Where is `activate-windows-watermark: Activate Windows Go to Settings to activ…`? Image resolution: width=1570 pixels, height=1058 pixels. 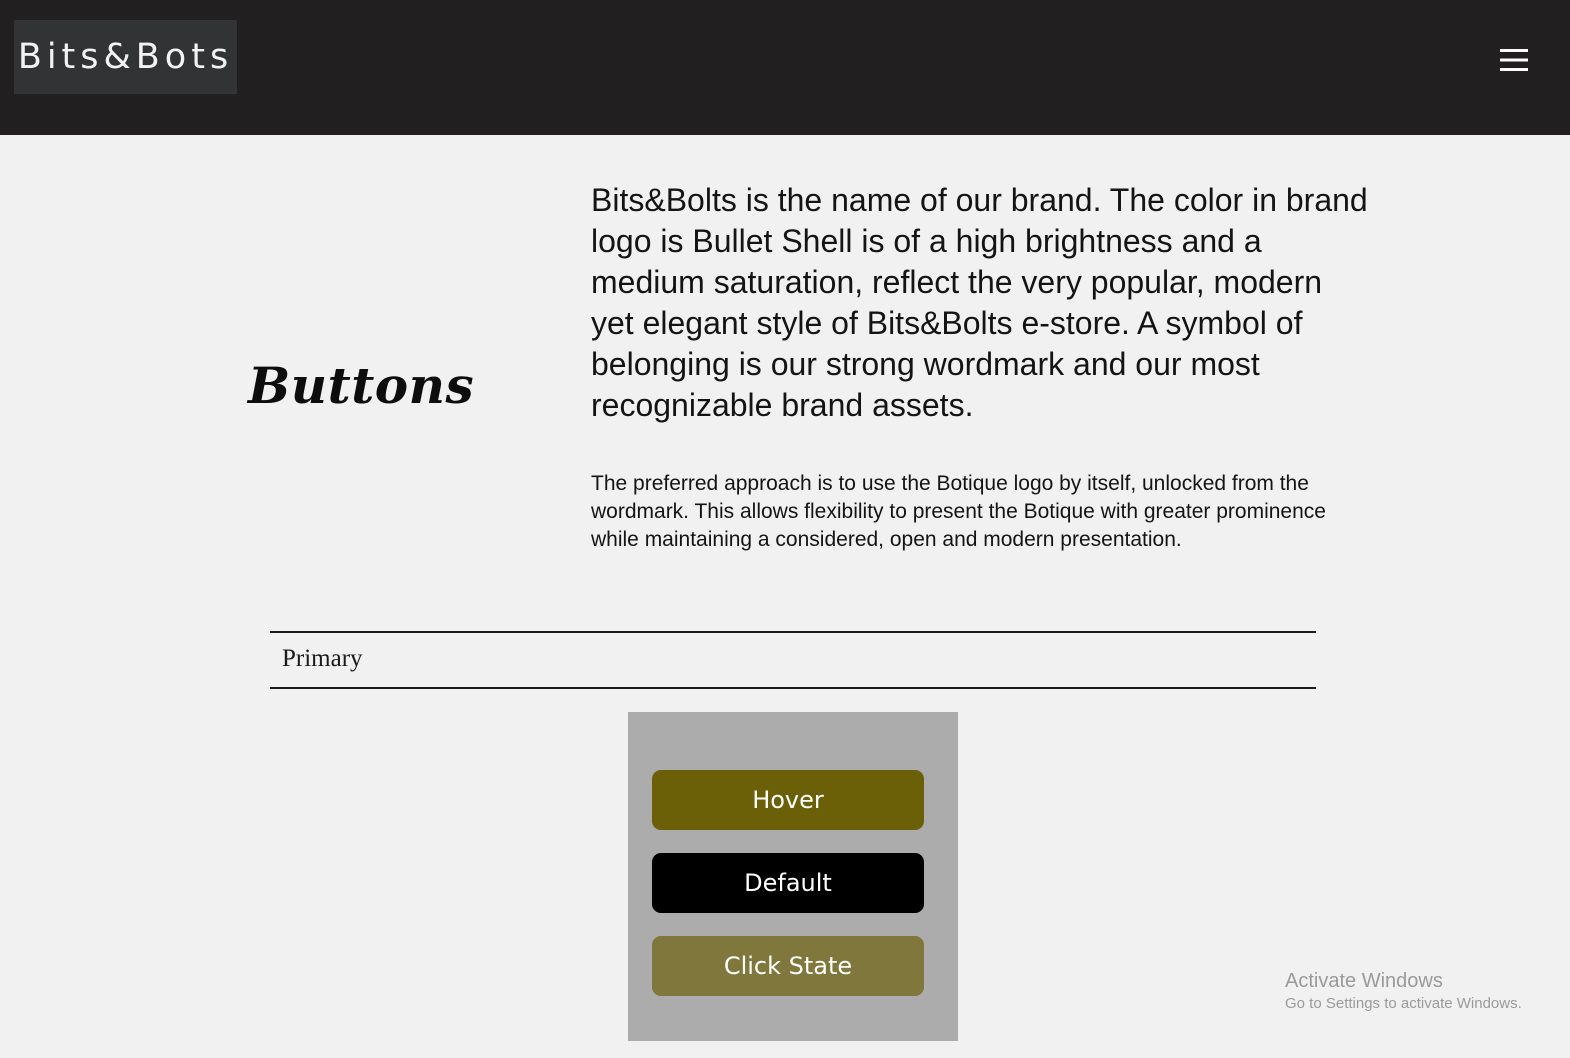 activate-windows-watermark: Activate Windows Go to Settings to activ… is located at coordinates (1403, 991).